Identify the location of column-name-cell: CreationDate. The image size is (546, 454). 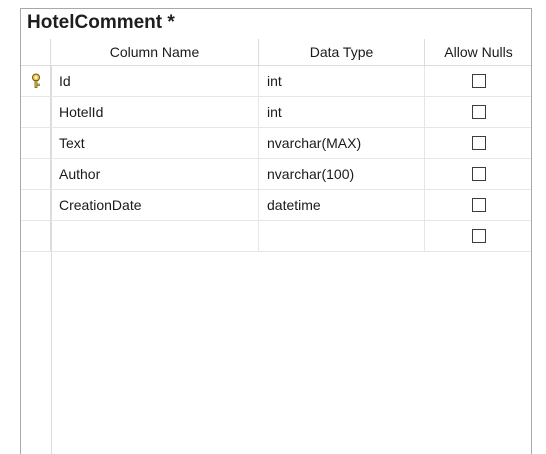
(155, 205).